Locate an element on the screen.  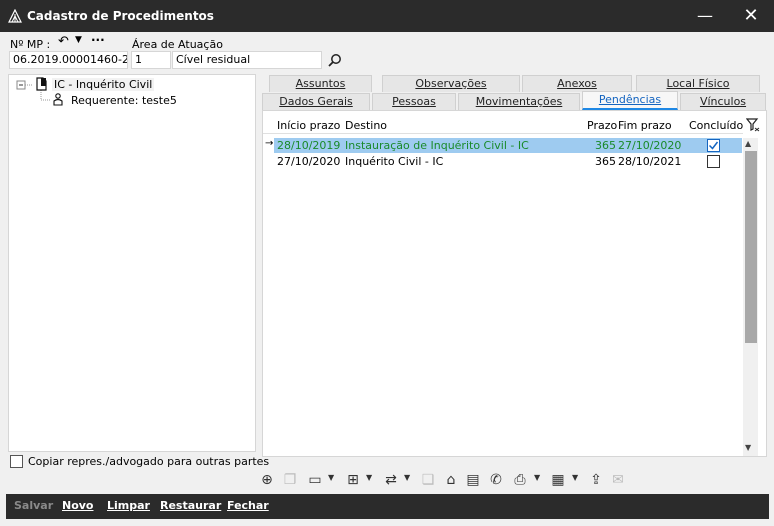
minimize-icon: — is located at coordinates (705, 15).